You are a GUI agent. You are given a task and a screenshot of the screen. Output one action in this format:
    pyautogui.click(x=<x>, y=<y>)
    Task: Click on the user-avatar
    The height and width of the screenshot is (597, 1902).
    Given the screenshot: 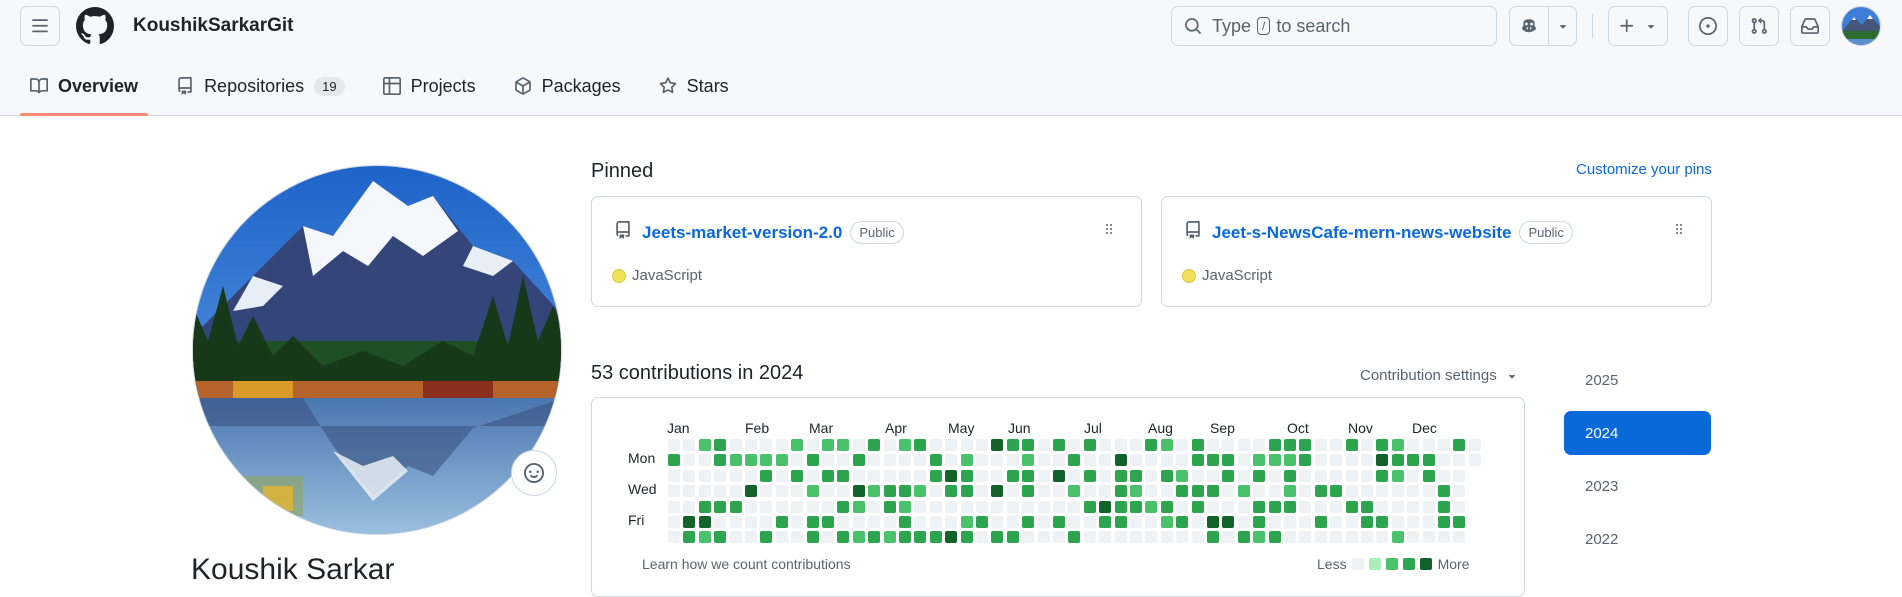 What is the action you would take?
    pyautogui.click(x=1861, y=26)
    